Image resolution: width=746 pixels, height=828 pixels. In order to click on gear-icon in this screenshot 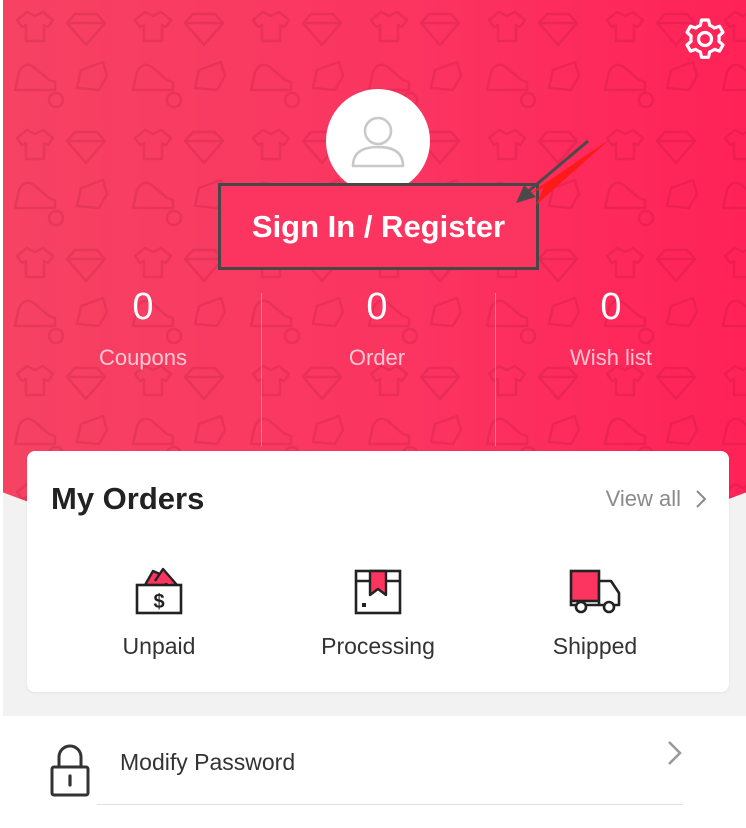, I will do `click(705, 38)`.